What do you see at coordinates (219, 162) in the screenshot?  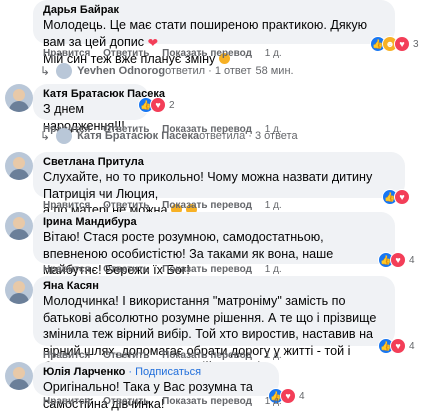 I see `comment-author: Светлана Притула` at bounding box center [219, 162].